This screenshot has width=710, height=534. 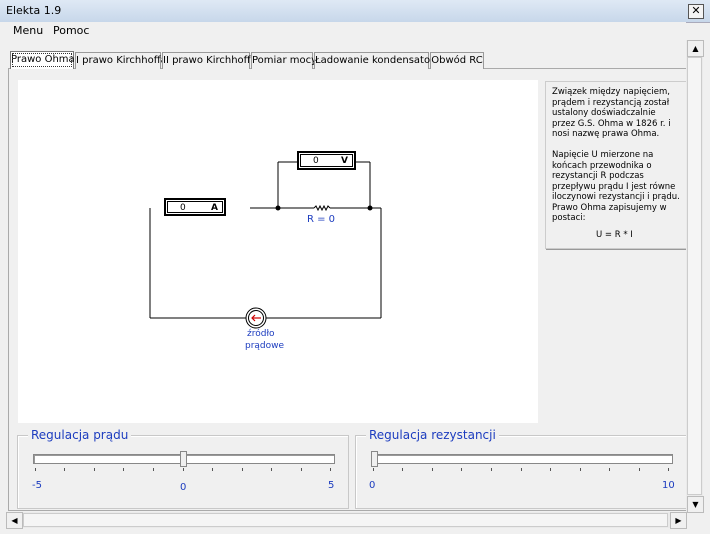 I want to click on junction-left, so click(x=278, y=208).